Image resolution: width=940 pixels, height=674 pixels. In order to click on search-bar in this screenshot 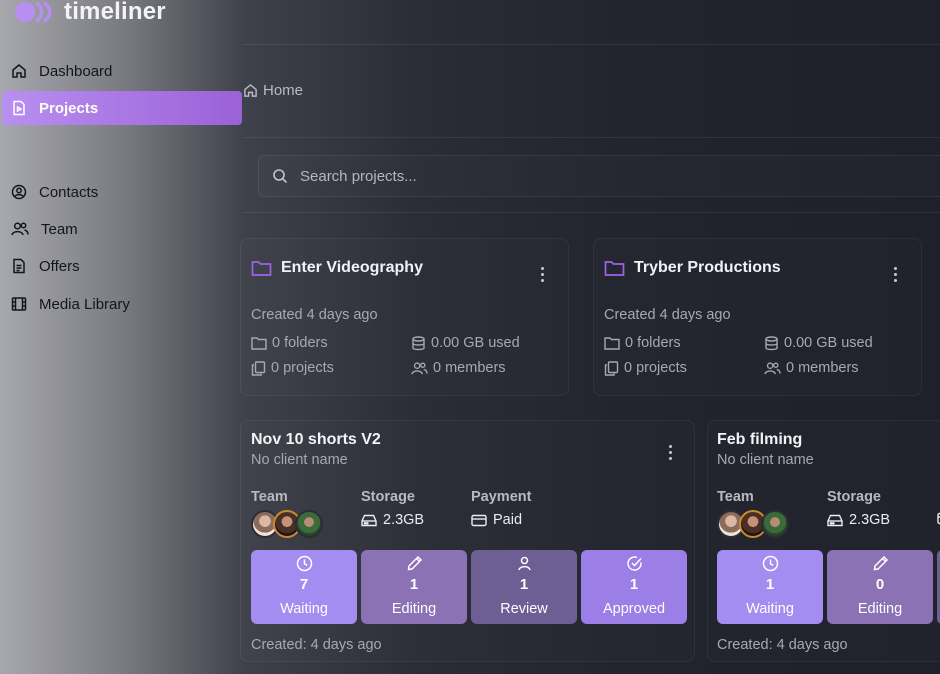, I will do `click(599, 176)`.